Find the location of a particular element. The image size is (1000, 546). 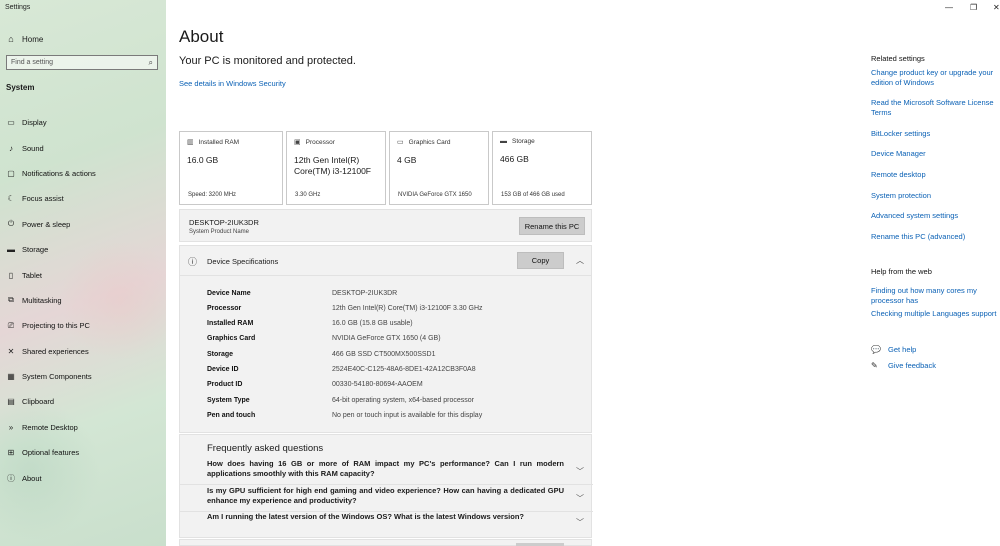

related-settings-title: Related settings is located at coordinates (898, 58).